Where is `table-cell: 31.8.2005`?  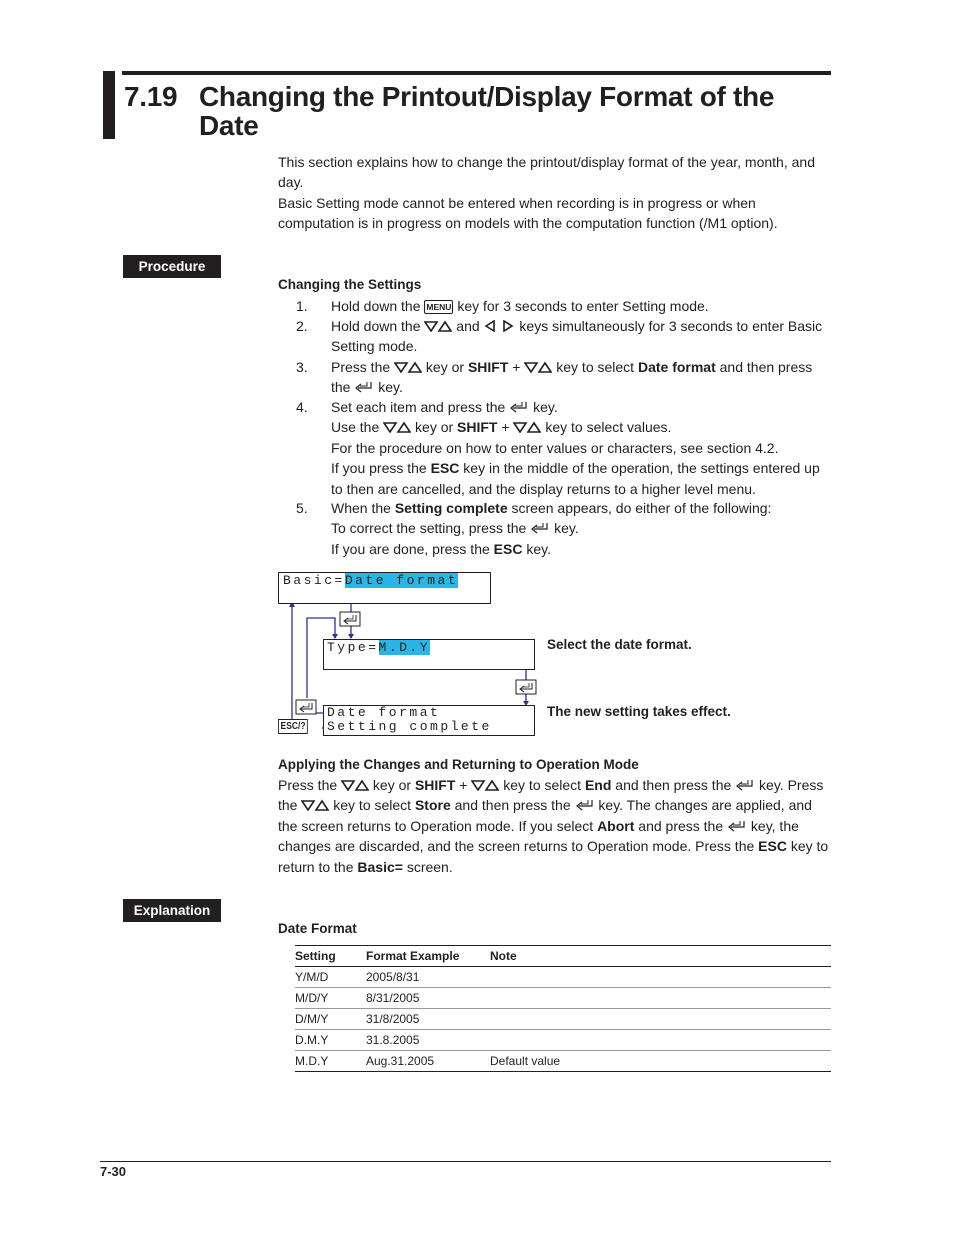
table-cell: 31.8.2005 is located at coordinates (428, 1040).